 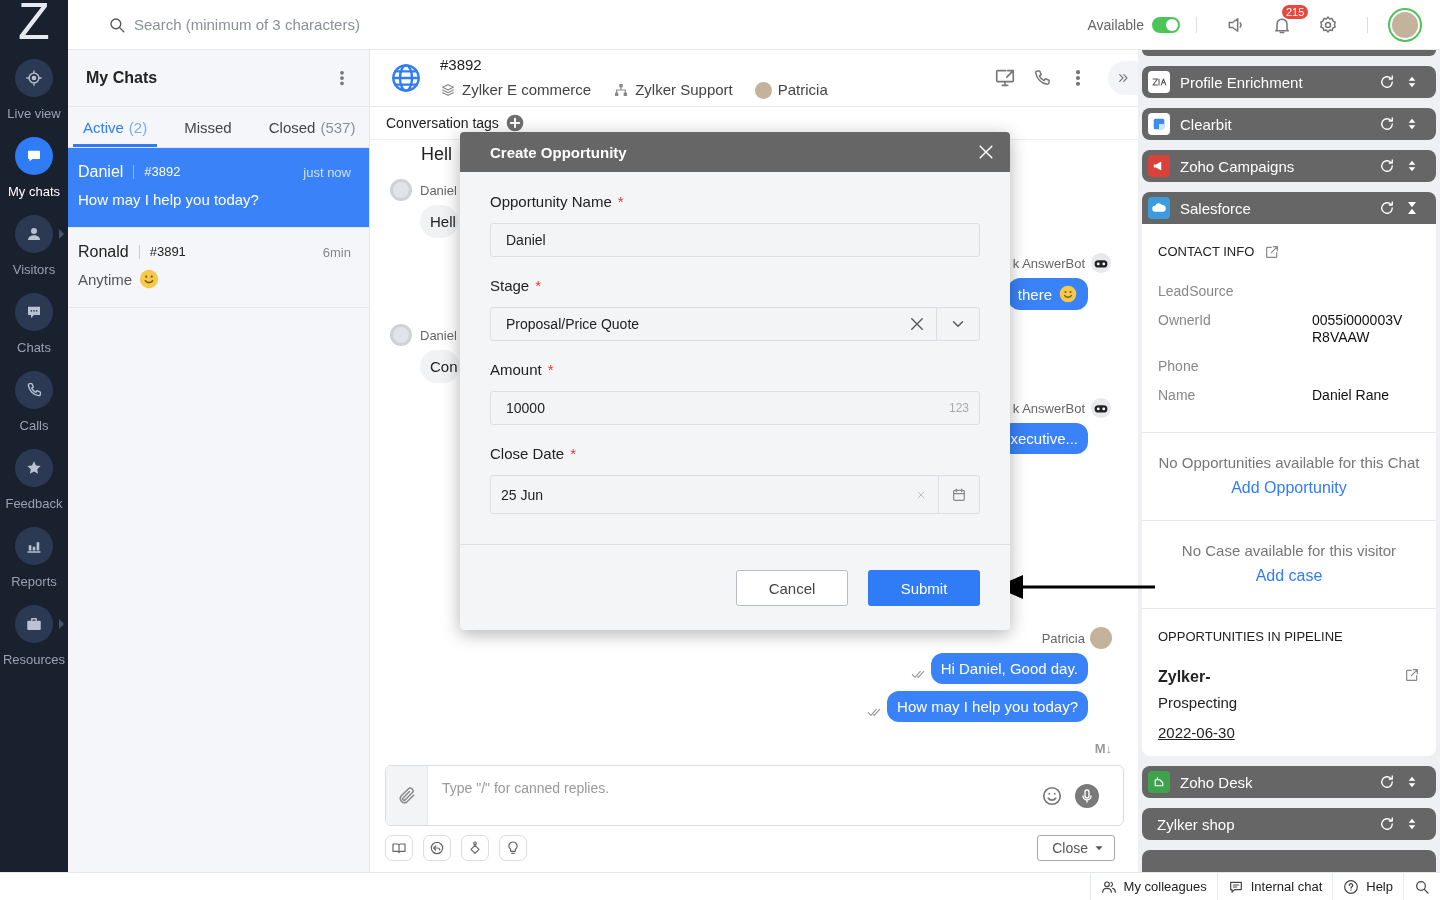 What do you see at coordinates (720, 408) in the screenshot?
I see `text-input: 10000` at bounding box center [720, 408].